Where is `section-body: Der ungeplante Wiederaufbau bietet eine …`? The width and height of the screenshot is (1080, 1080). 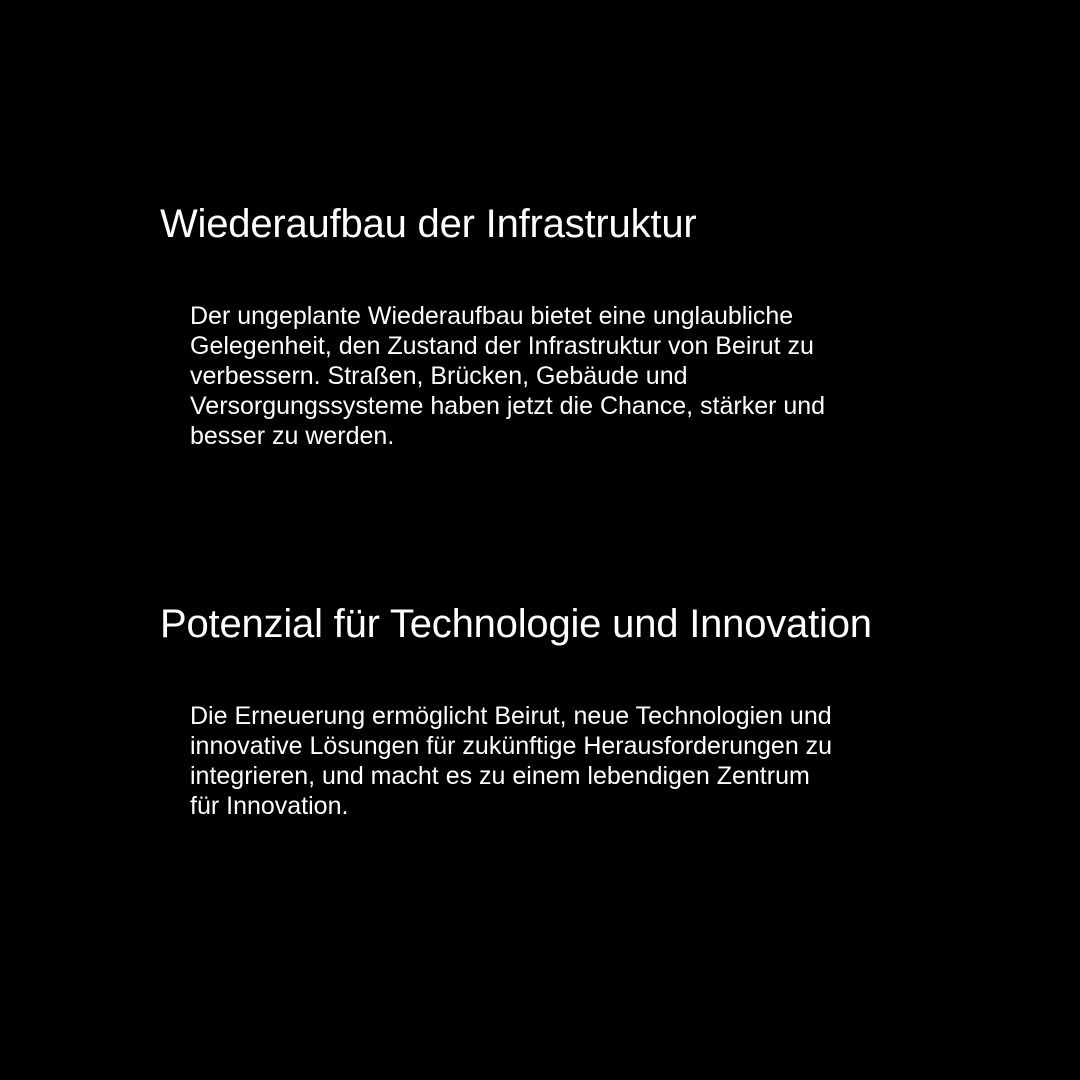 section-body: Der ungeplante Wiederaufbau bietet eine … is located at coordinates (508, 376).